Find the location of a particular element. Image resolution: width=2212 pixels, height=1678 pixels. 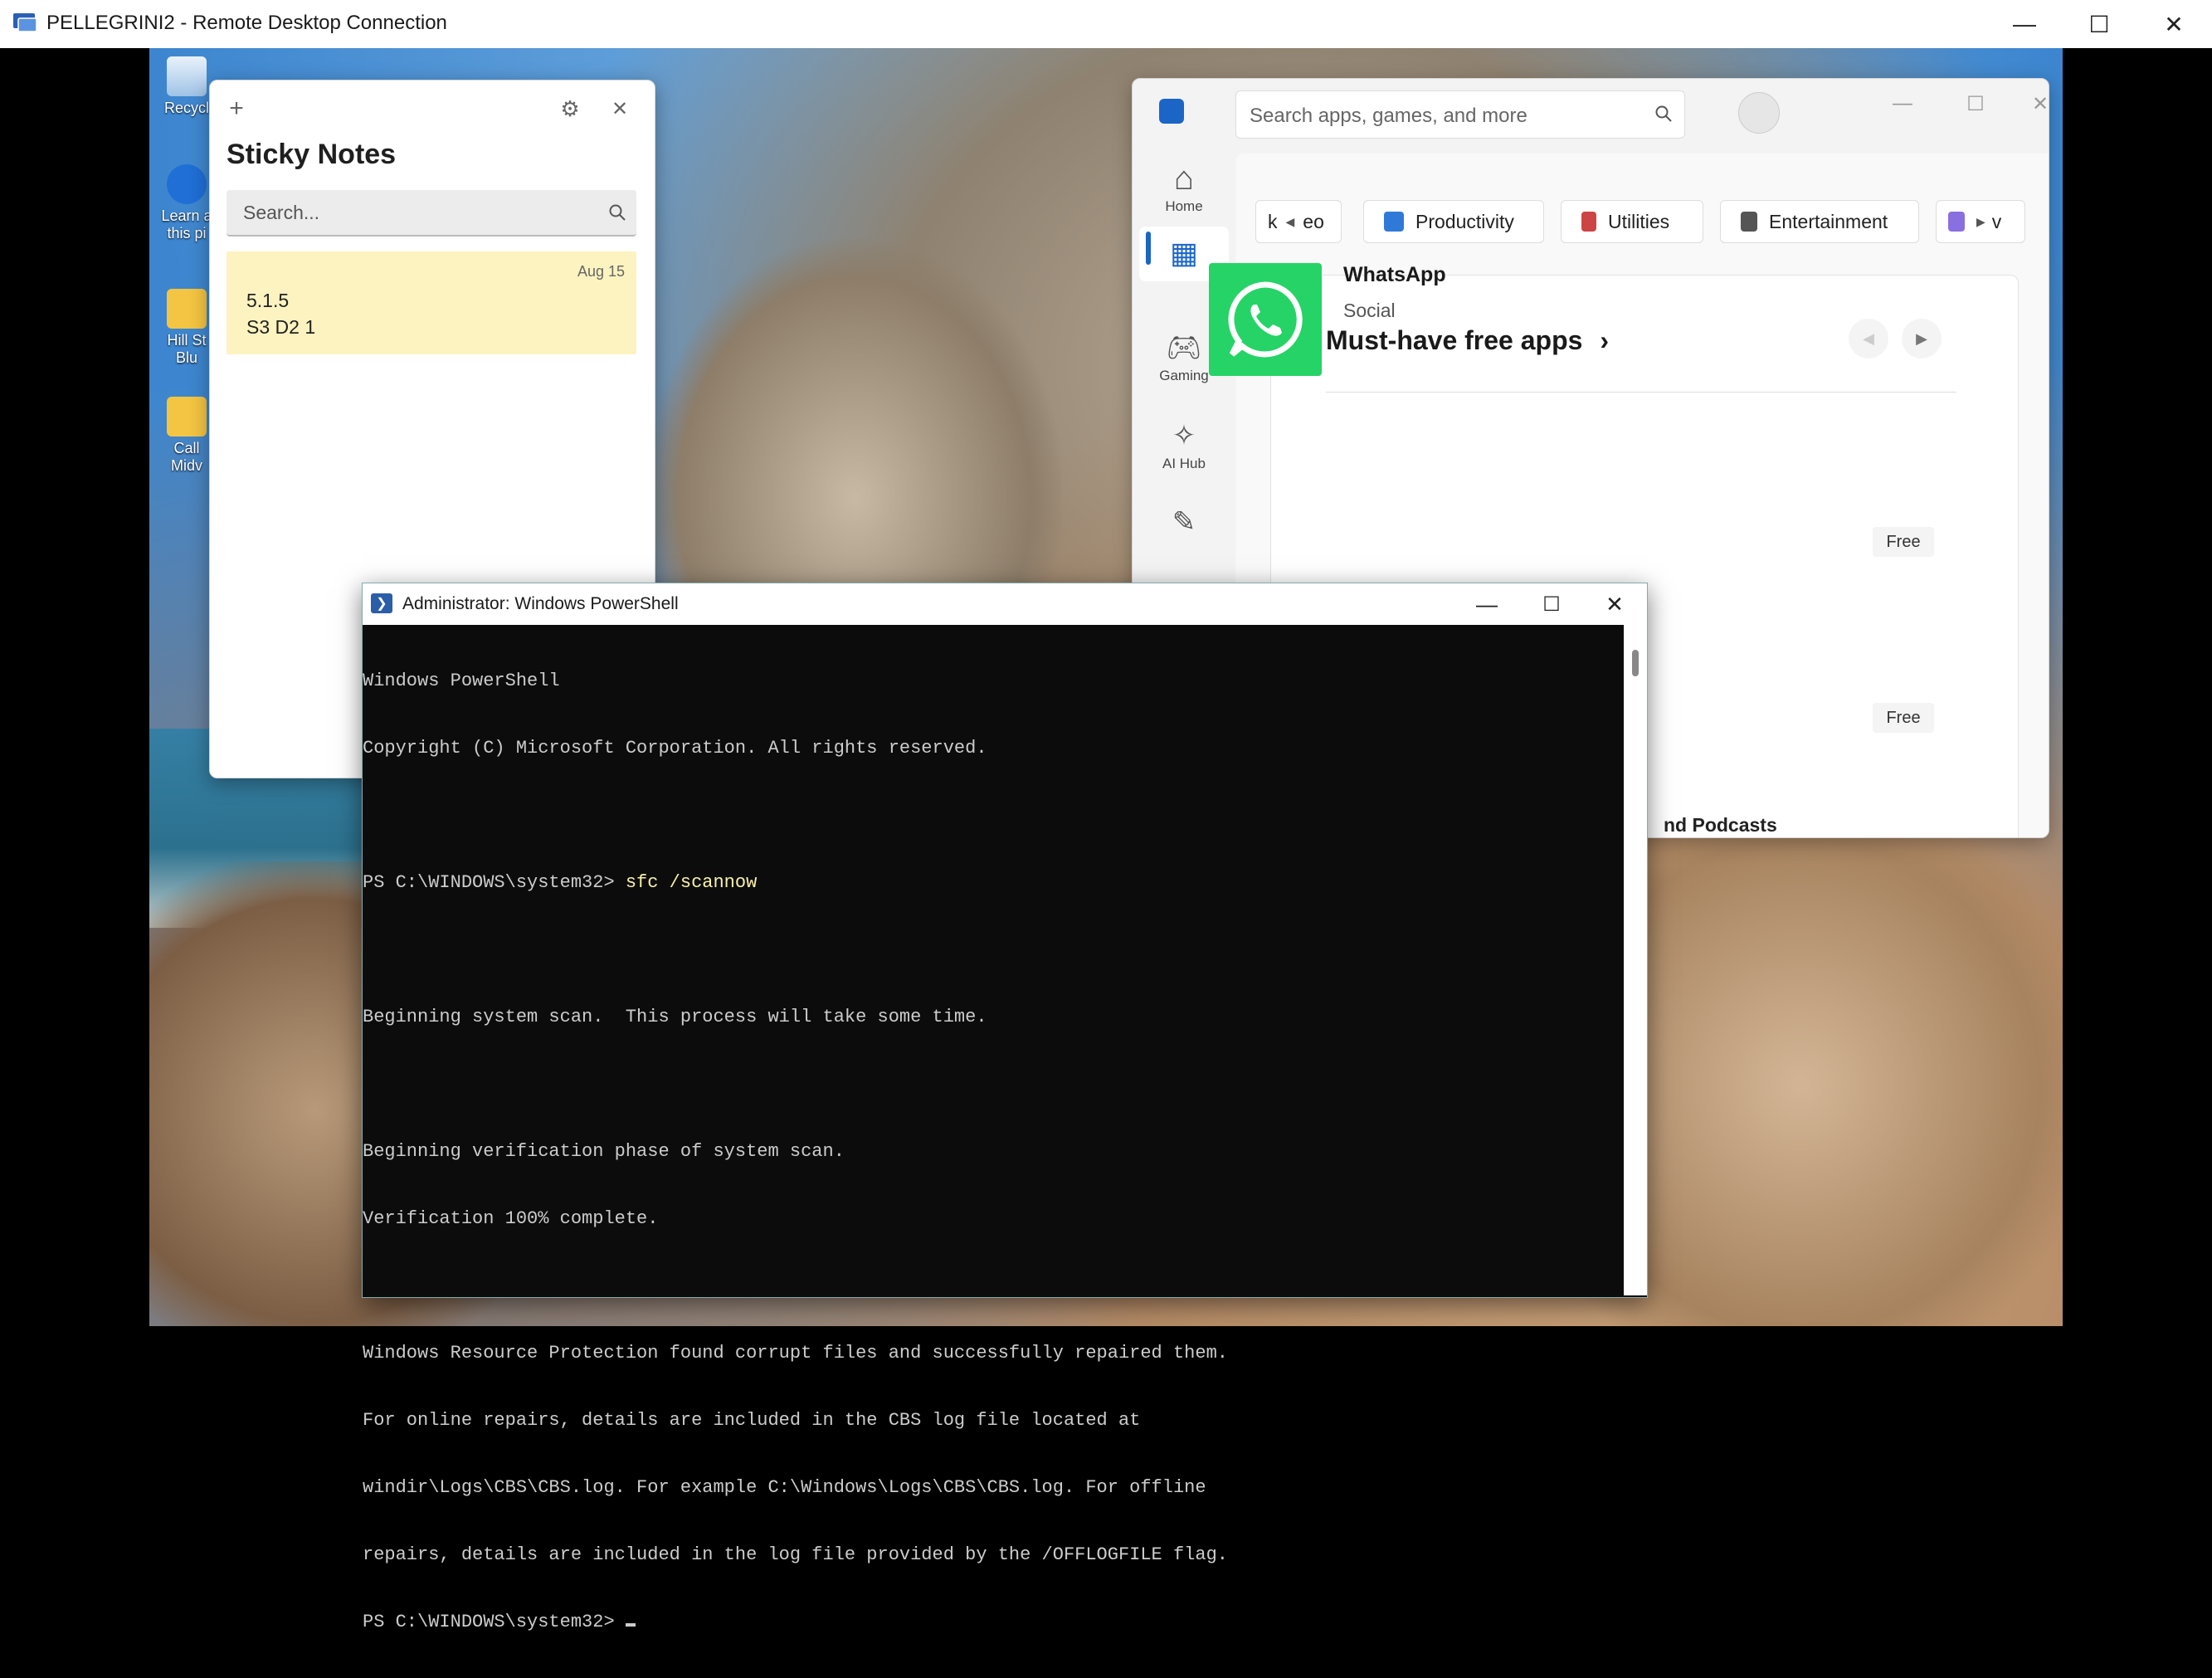

info-icon is located at coordinates (187, 184).